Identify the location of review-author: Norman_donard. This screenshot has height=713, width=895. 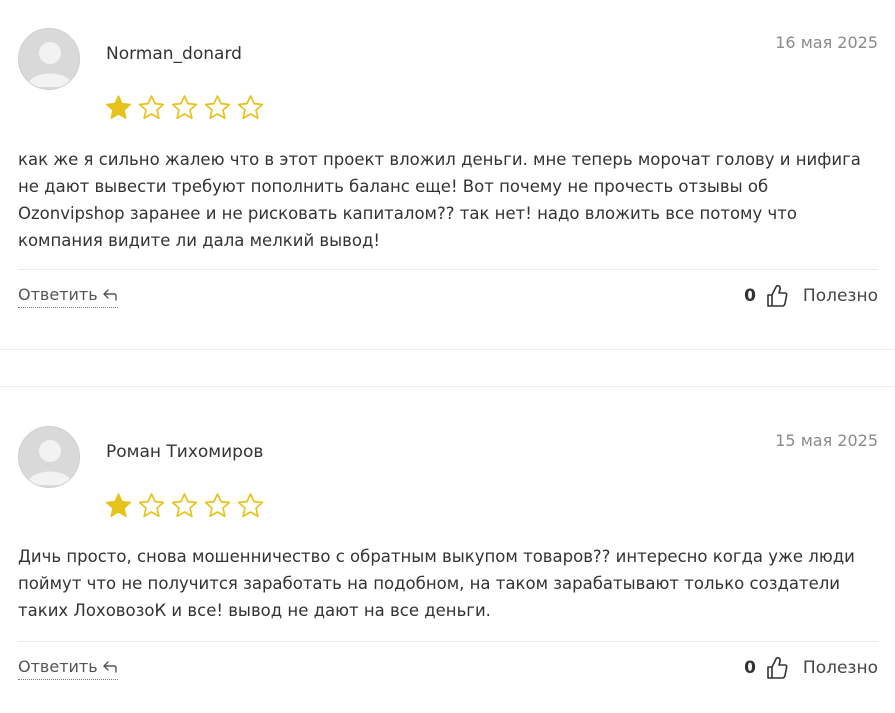
(174, 54).